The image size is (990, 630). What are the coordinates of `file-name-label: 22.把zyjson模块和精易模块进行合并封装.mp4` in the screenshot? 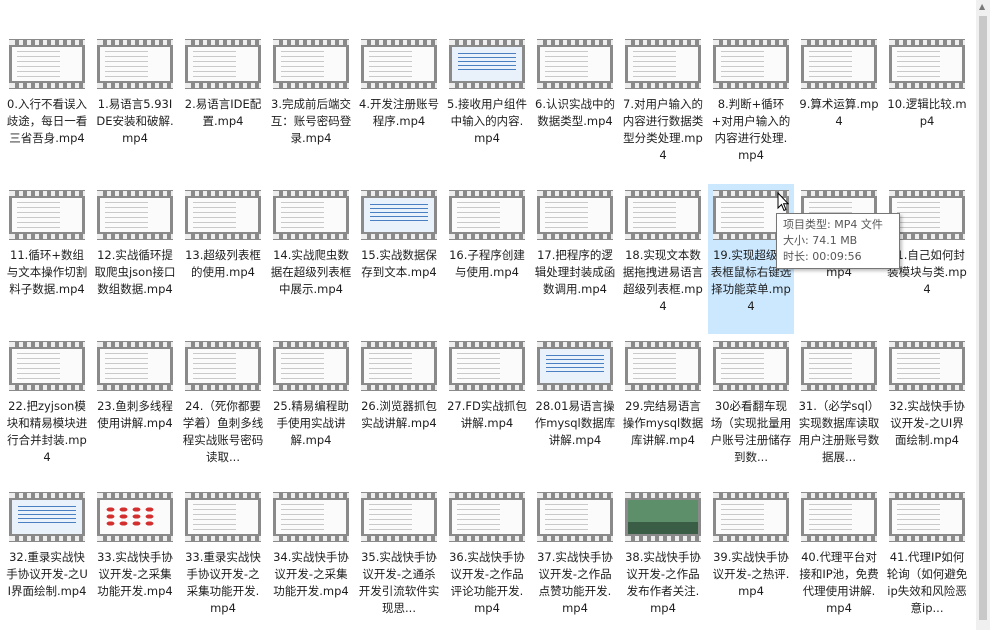 It's located at (47, 431).